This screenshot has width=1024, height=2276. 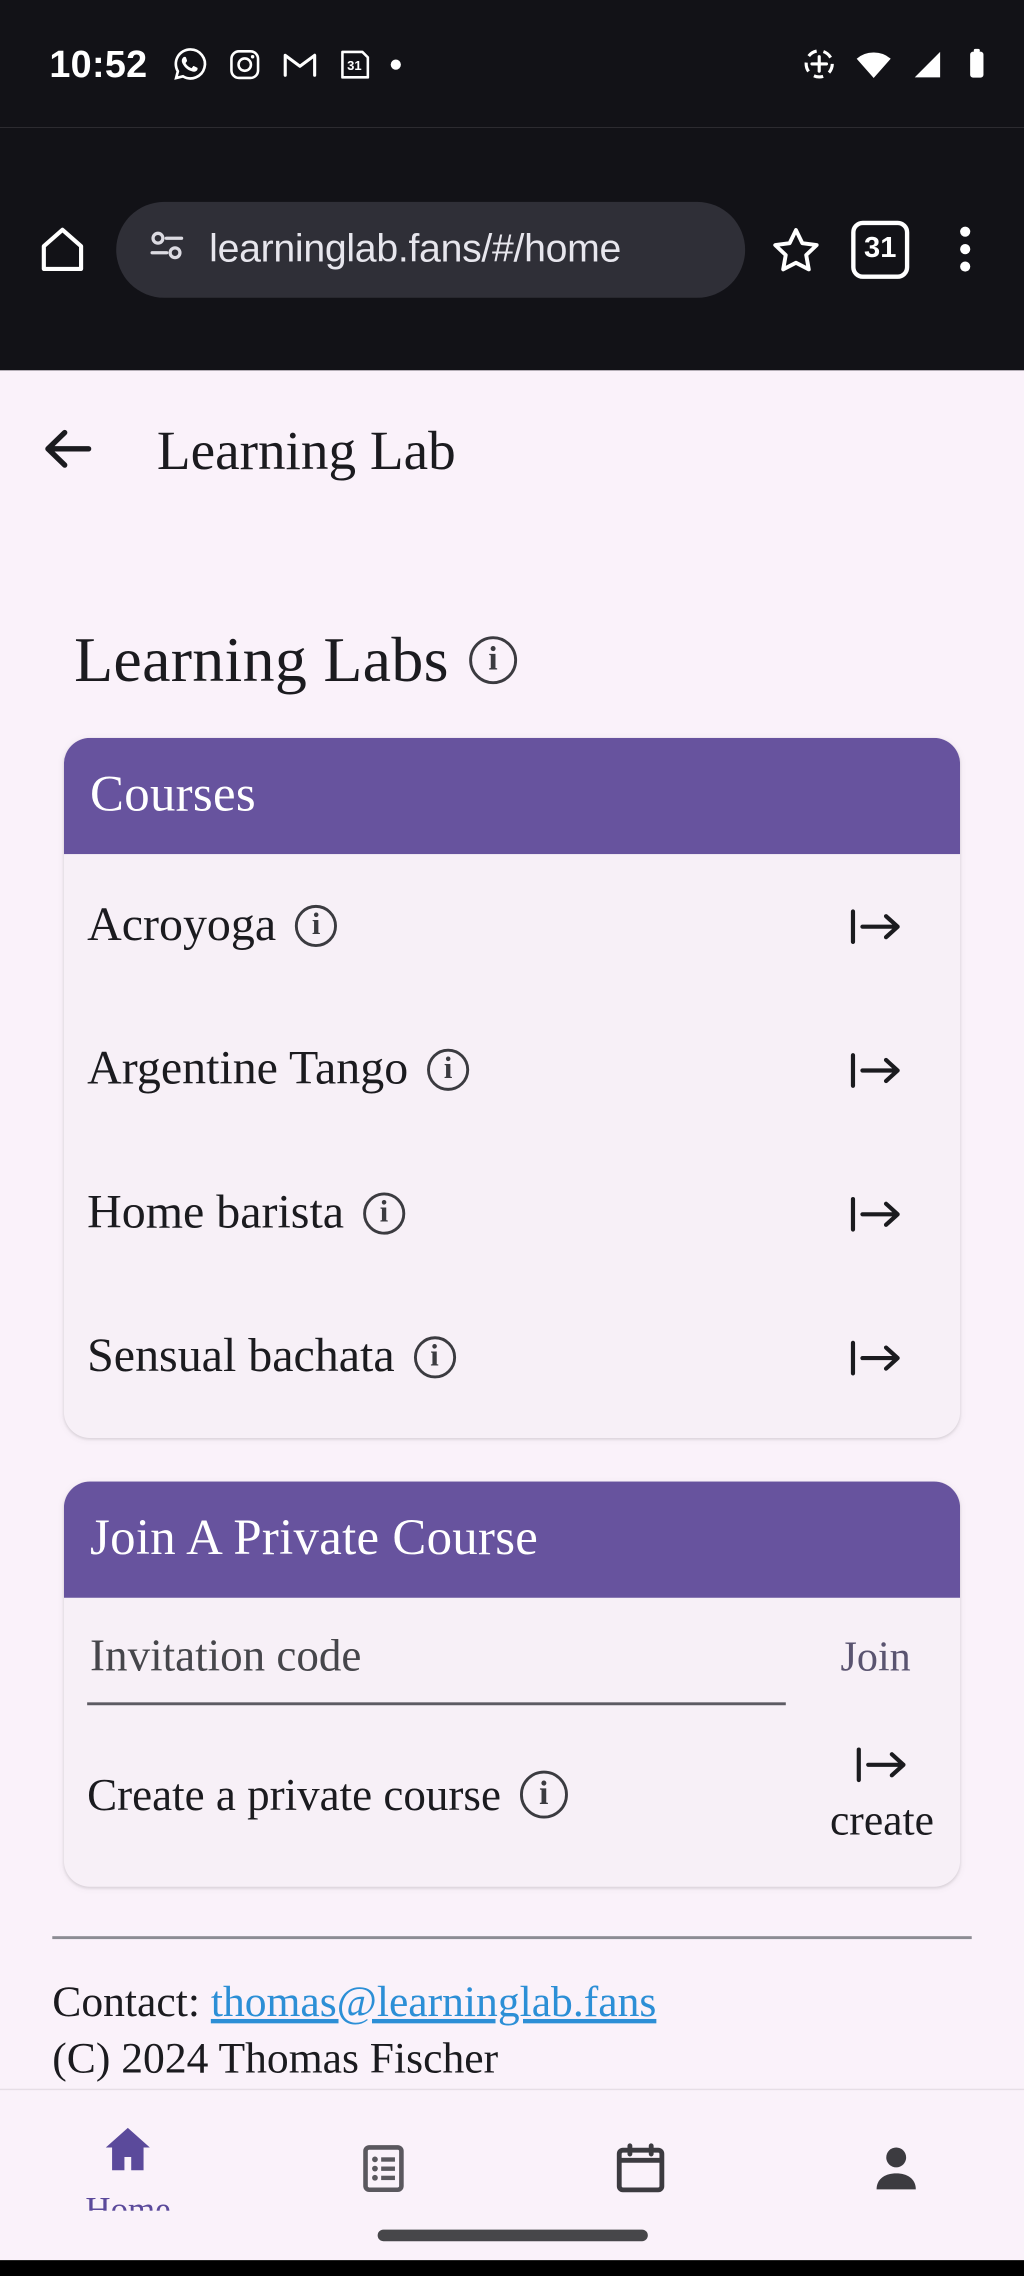 I want to click on nav-item-profile, so click(x=896, y=2175).